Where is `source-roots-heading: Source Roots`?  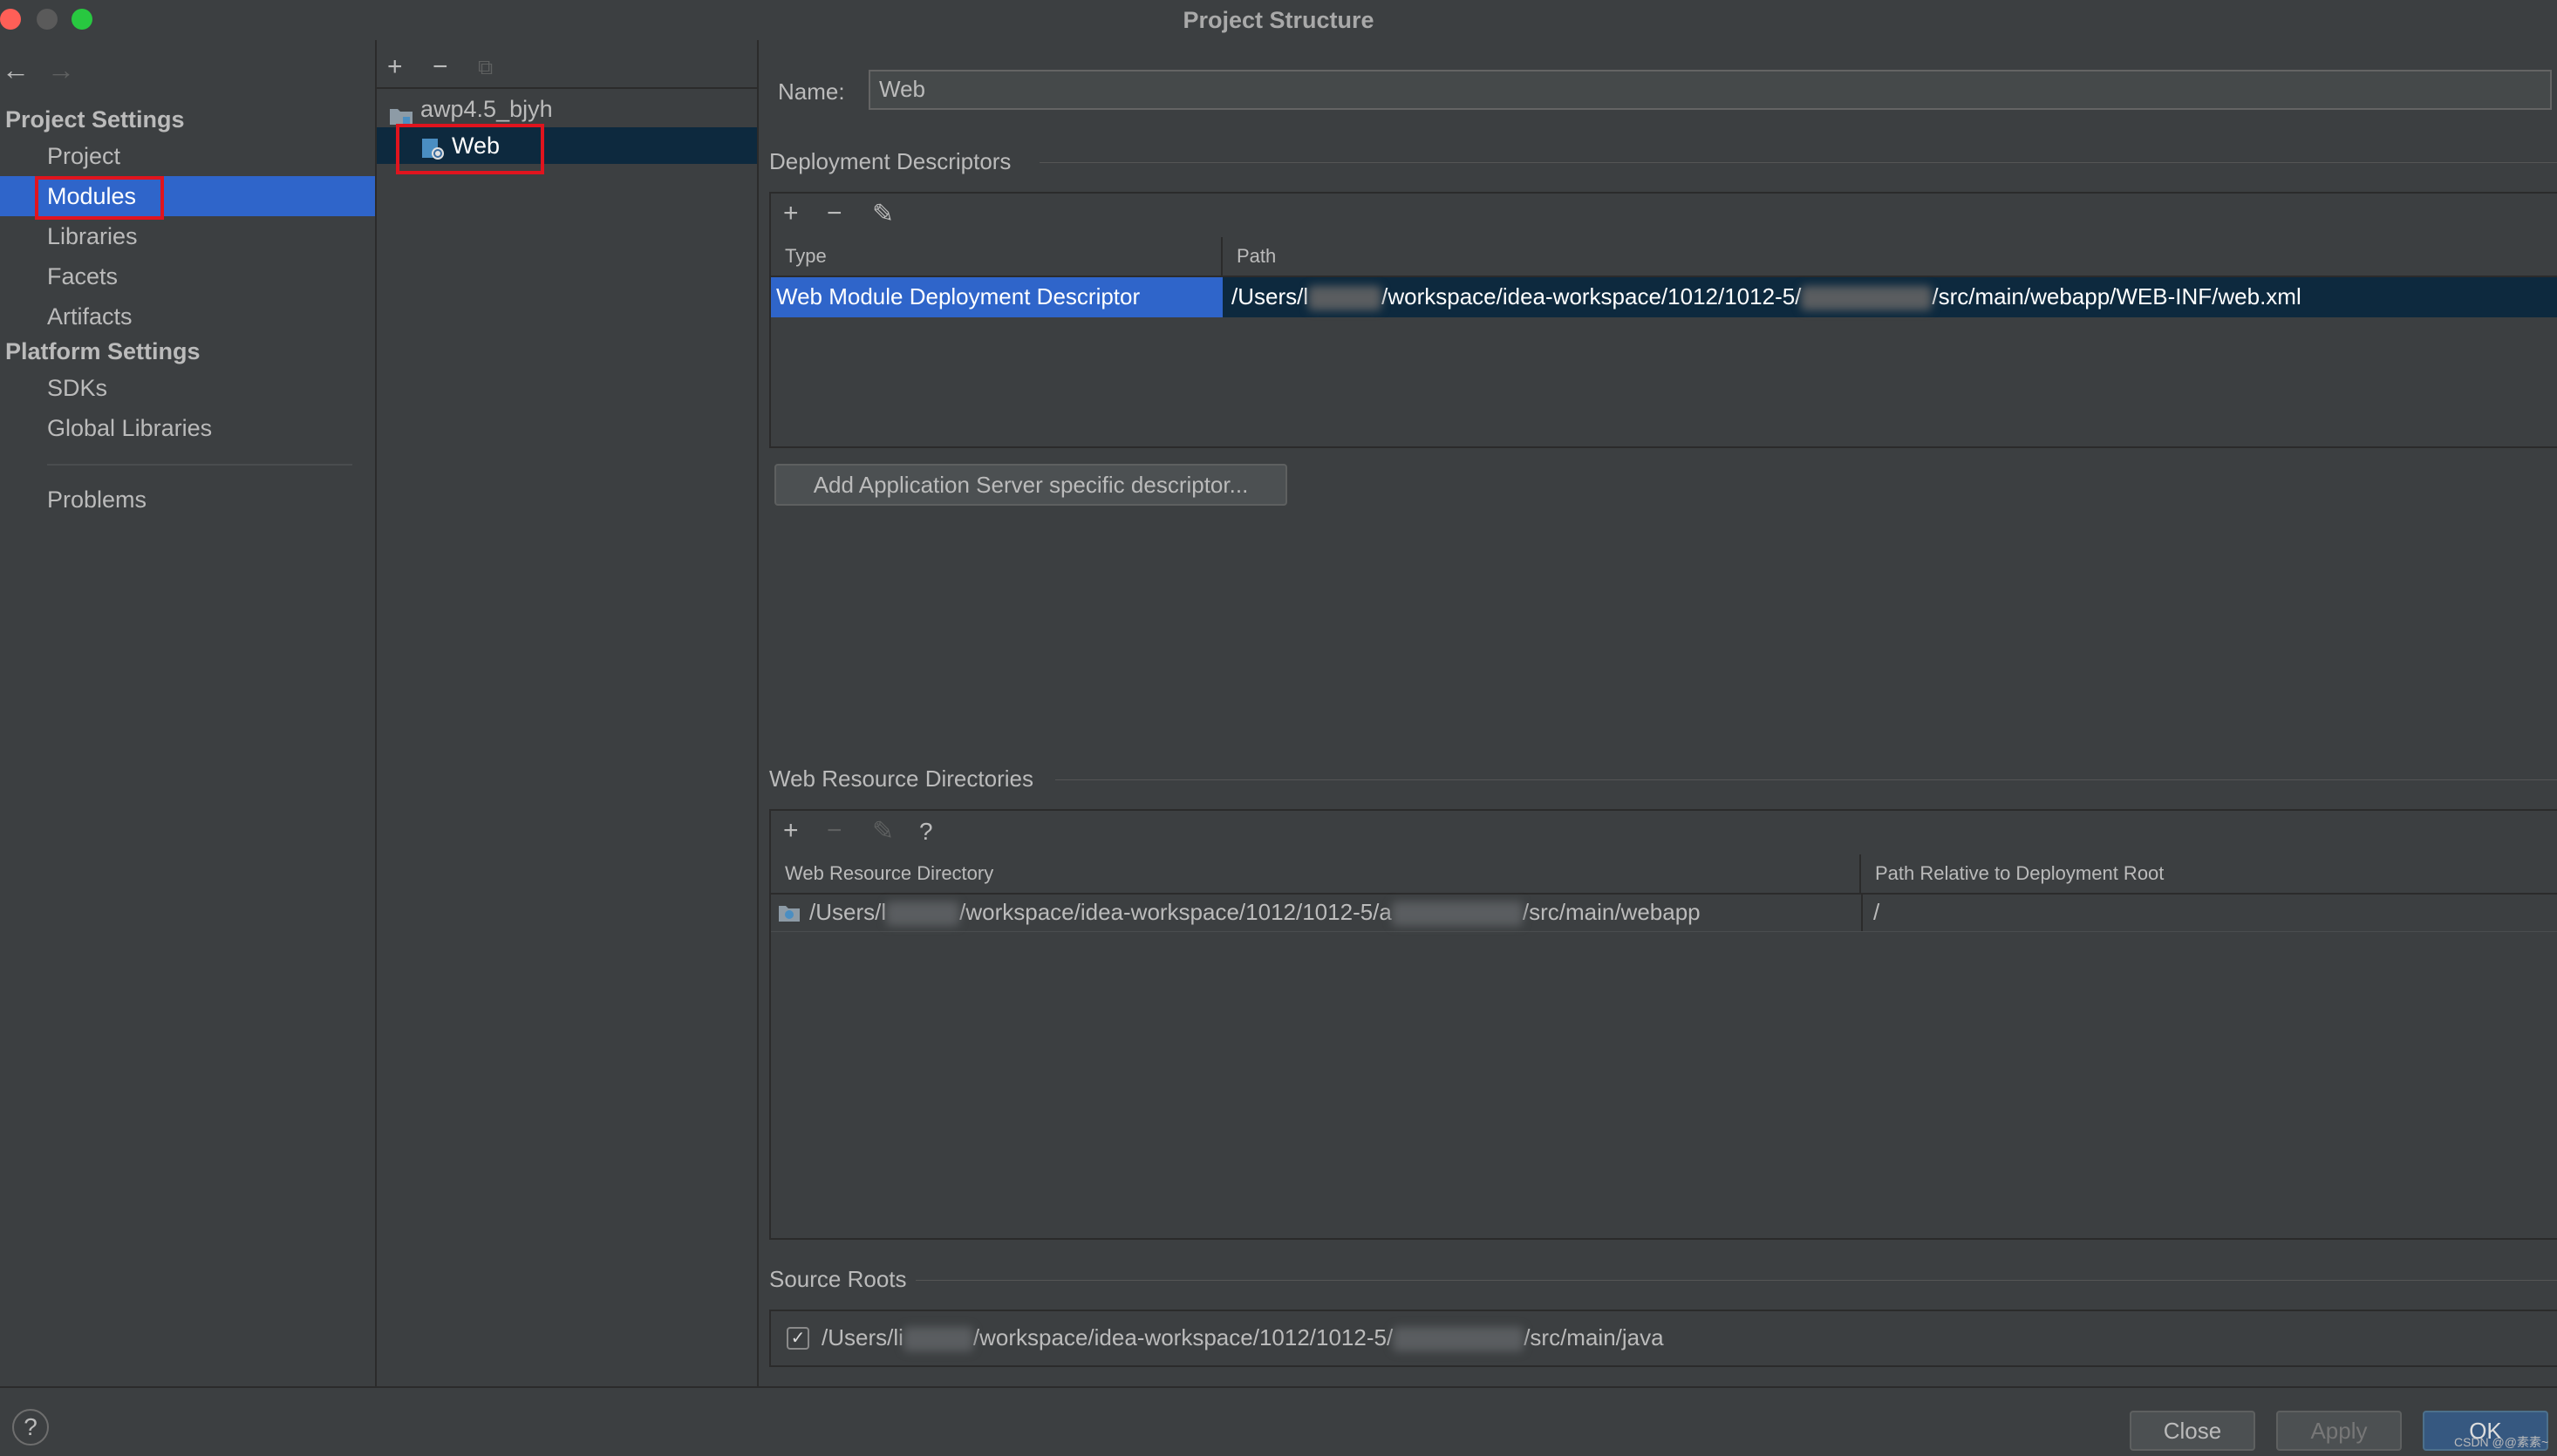 source-roots-heading: Source Roots is located at coordinates (838, 1279).